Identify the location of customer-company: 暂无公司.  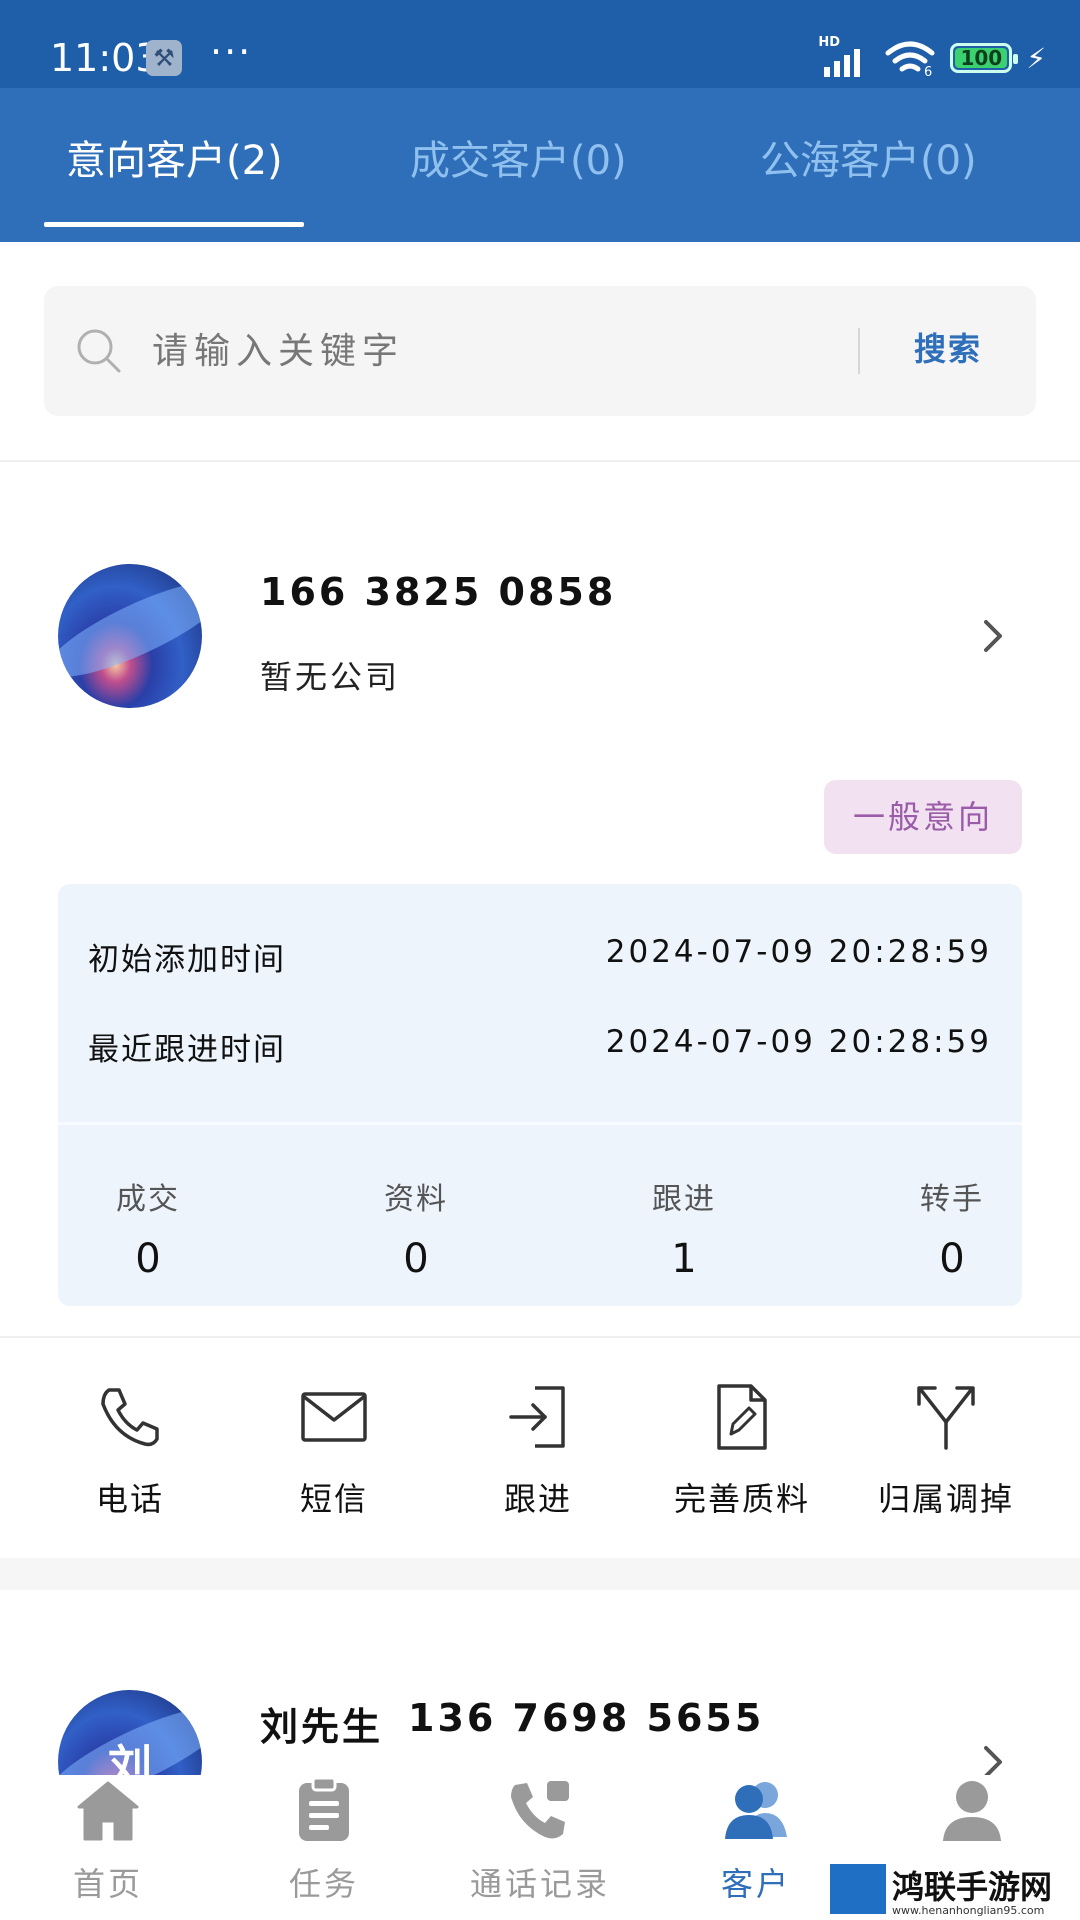
(330, 677).